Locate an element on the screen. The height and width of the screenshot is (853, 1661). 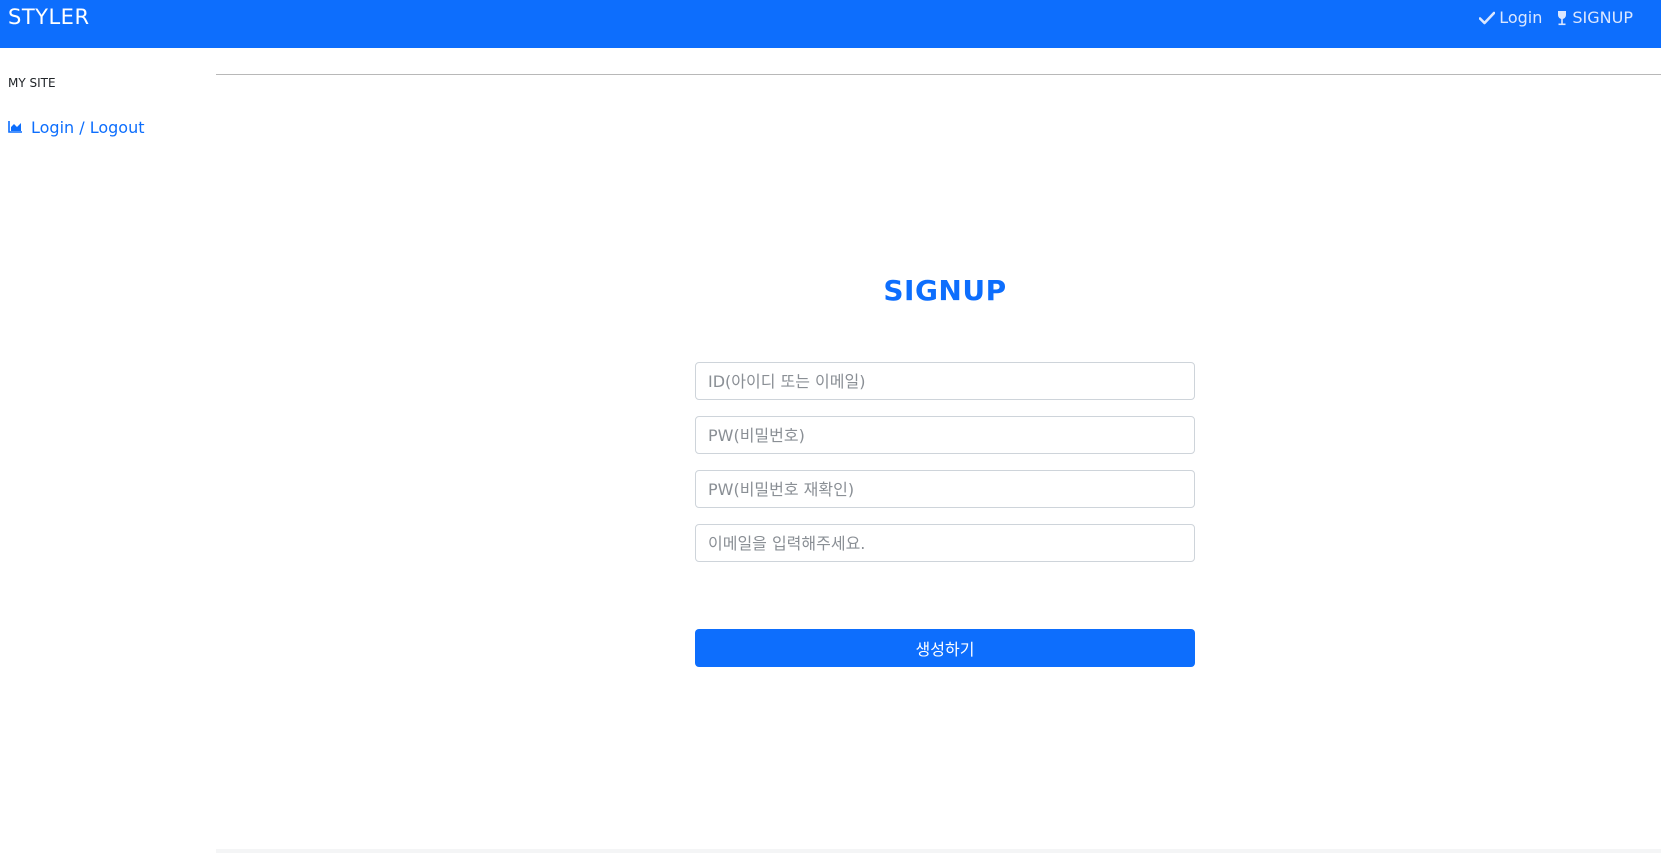
sidebar: MY SITE Login / Logout is located at coordinates (108, 450).